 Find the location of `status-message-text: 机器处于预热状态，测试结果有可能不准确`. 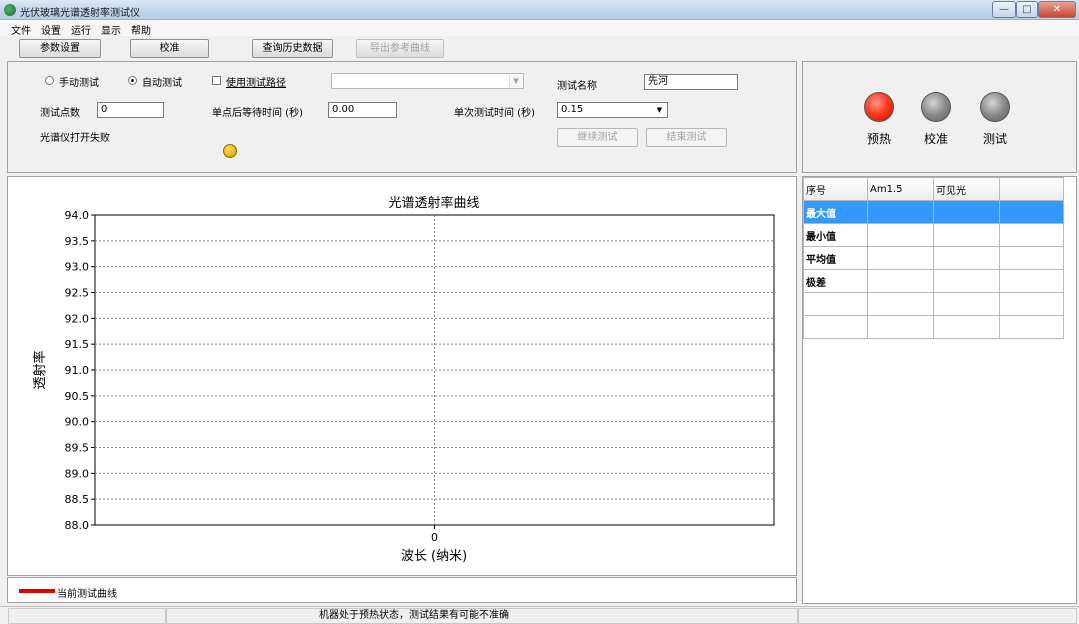

status-message-text: 机器处于预热状态，测试结果有可能不准确 is located at coordinates (414, 615).